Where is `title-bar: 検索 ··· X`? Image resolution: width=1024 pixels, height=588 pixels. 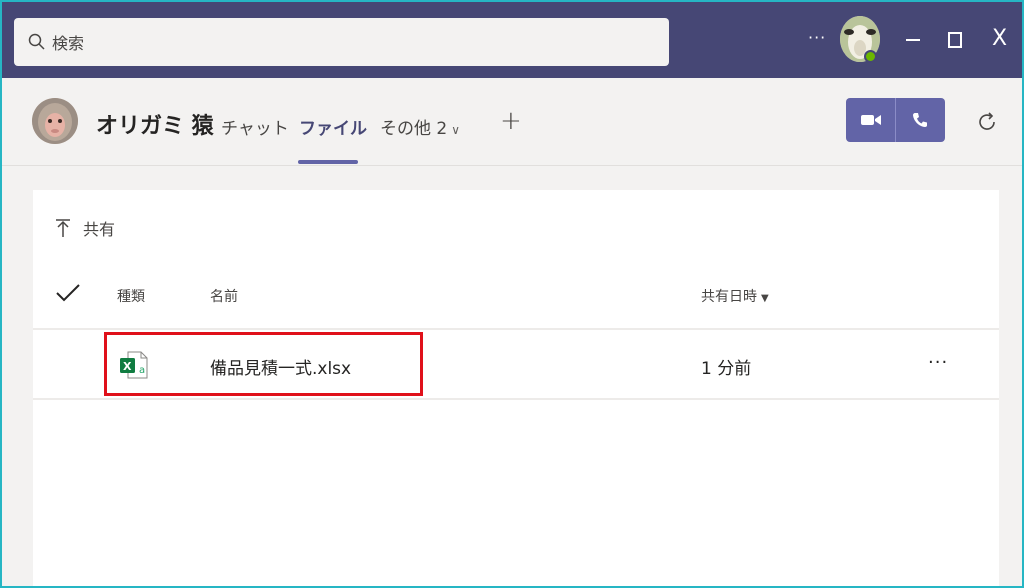
title-bar: 検索 ··· X is located at coordinates (512, 40).